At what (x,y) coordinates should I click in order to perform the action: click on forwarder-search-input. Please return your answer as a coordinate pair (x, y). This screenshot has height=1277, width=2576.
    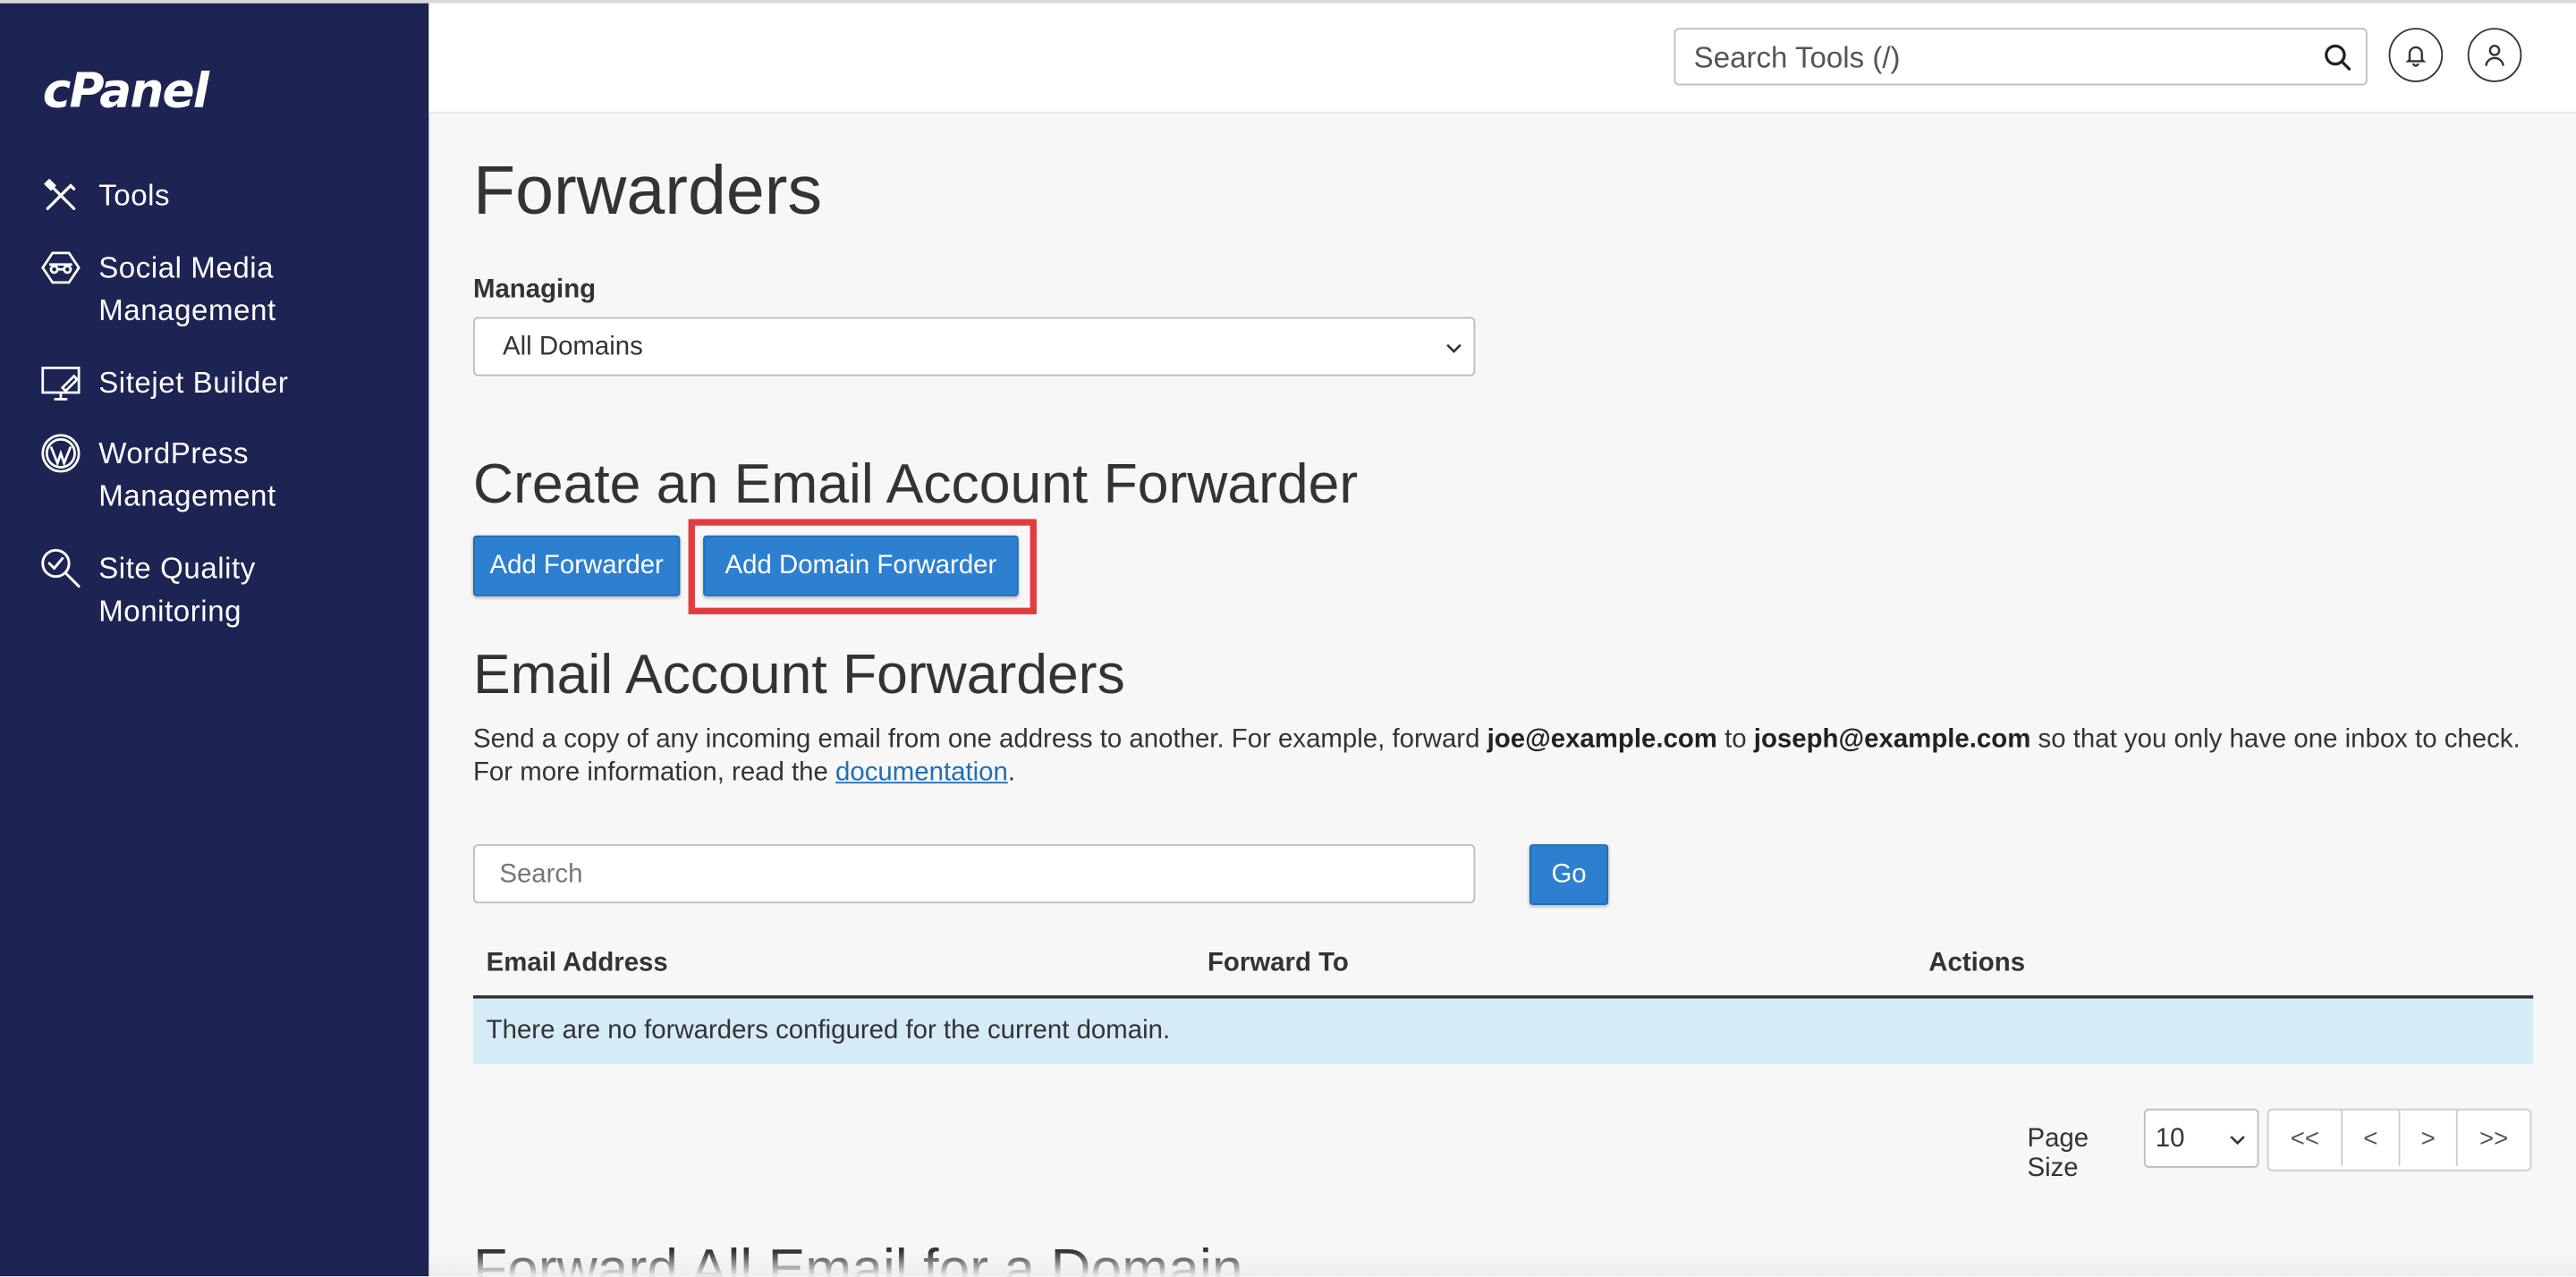
    Looking at the image, I should click on (976, 875).